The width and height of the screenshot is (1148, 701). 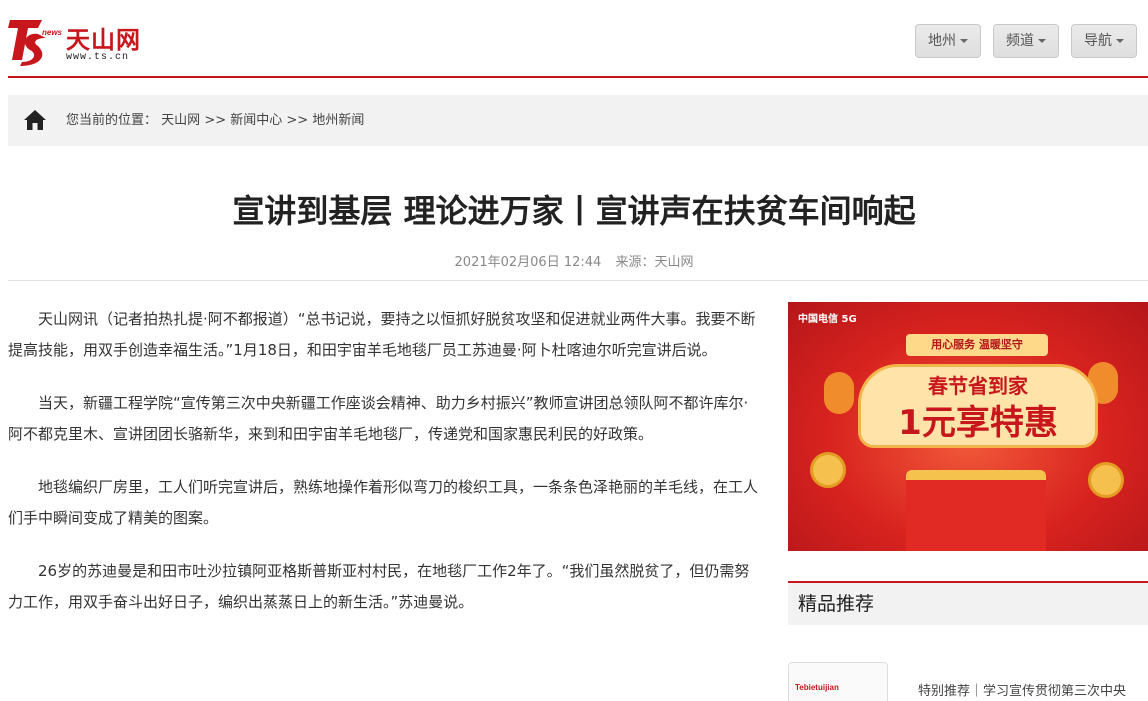 What do you see at coordinates (1098, 41) in the screenshot?
I see `navigation-dropdown-label: 导航` at bounding box center [1098, 41].